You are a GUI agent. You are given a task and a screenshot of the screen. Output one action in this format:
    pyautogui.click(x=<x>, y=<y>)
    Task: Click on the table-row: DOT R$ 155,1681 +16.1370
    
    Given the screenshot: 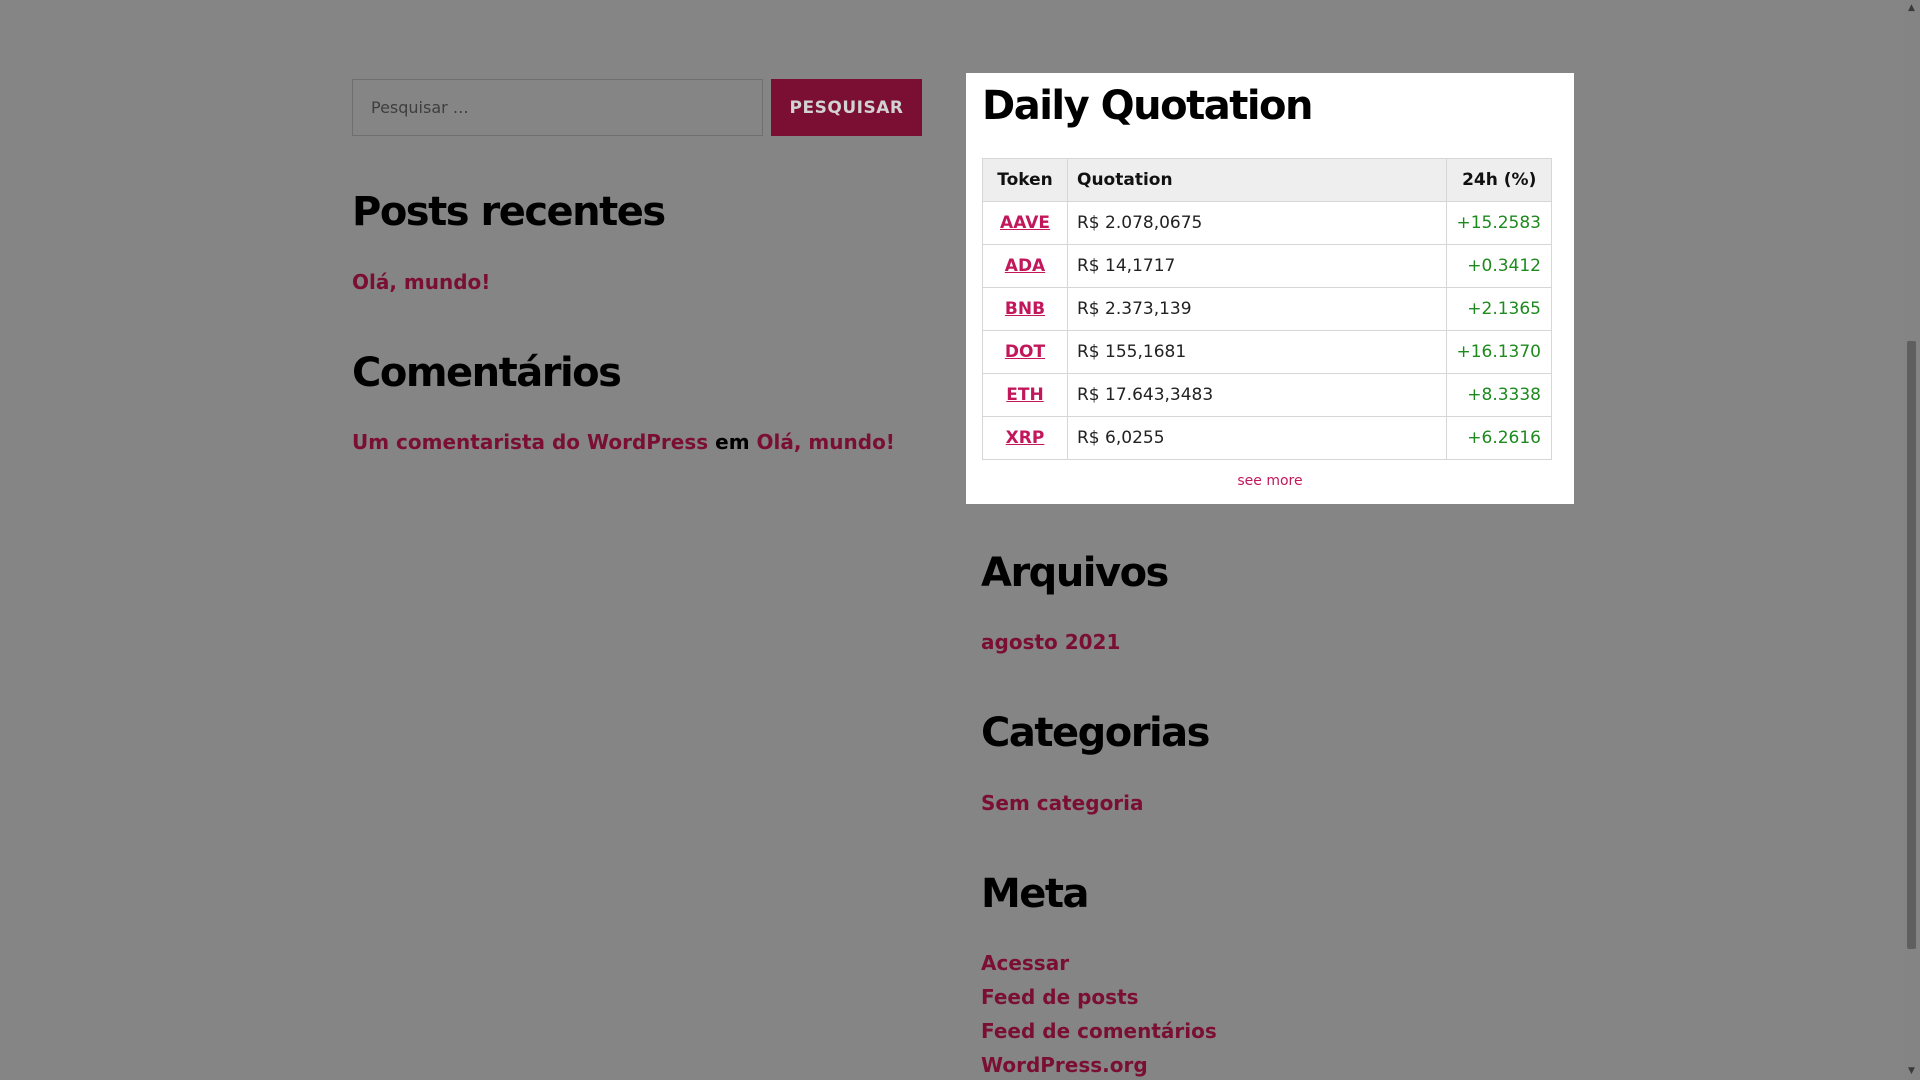 What is the action you would take?
    pyautogui.click(x=1267, y=352)
    